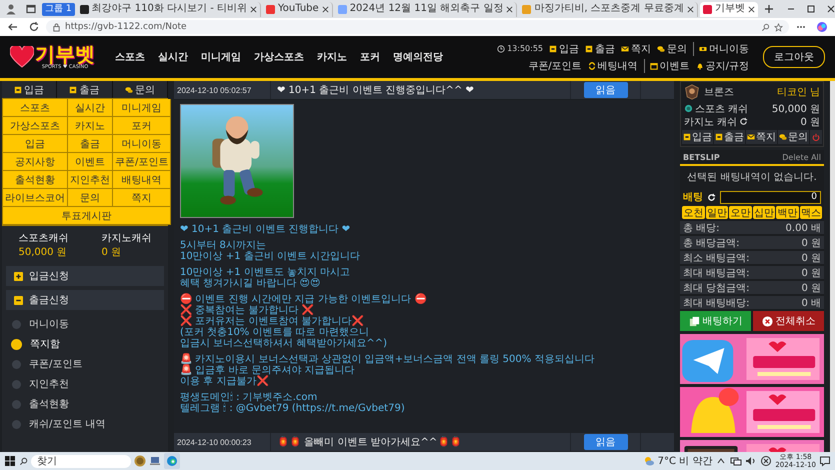  Describe the element at coordinates (13, 27) in the screenshot. I see `back-icon` at that location.